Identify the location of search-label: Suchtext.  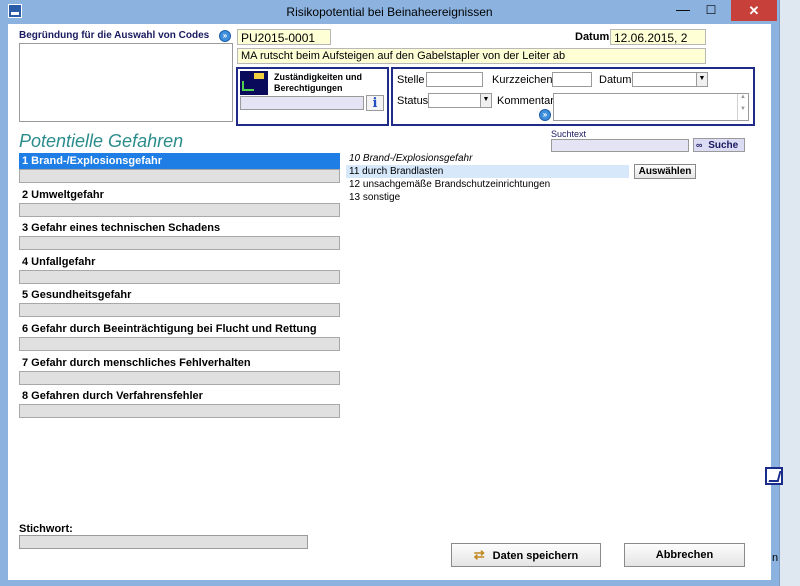
(569, 134).